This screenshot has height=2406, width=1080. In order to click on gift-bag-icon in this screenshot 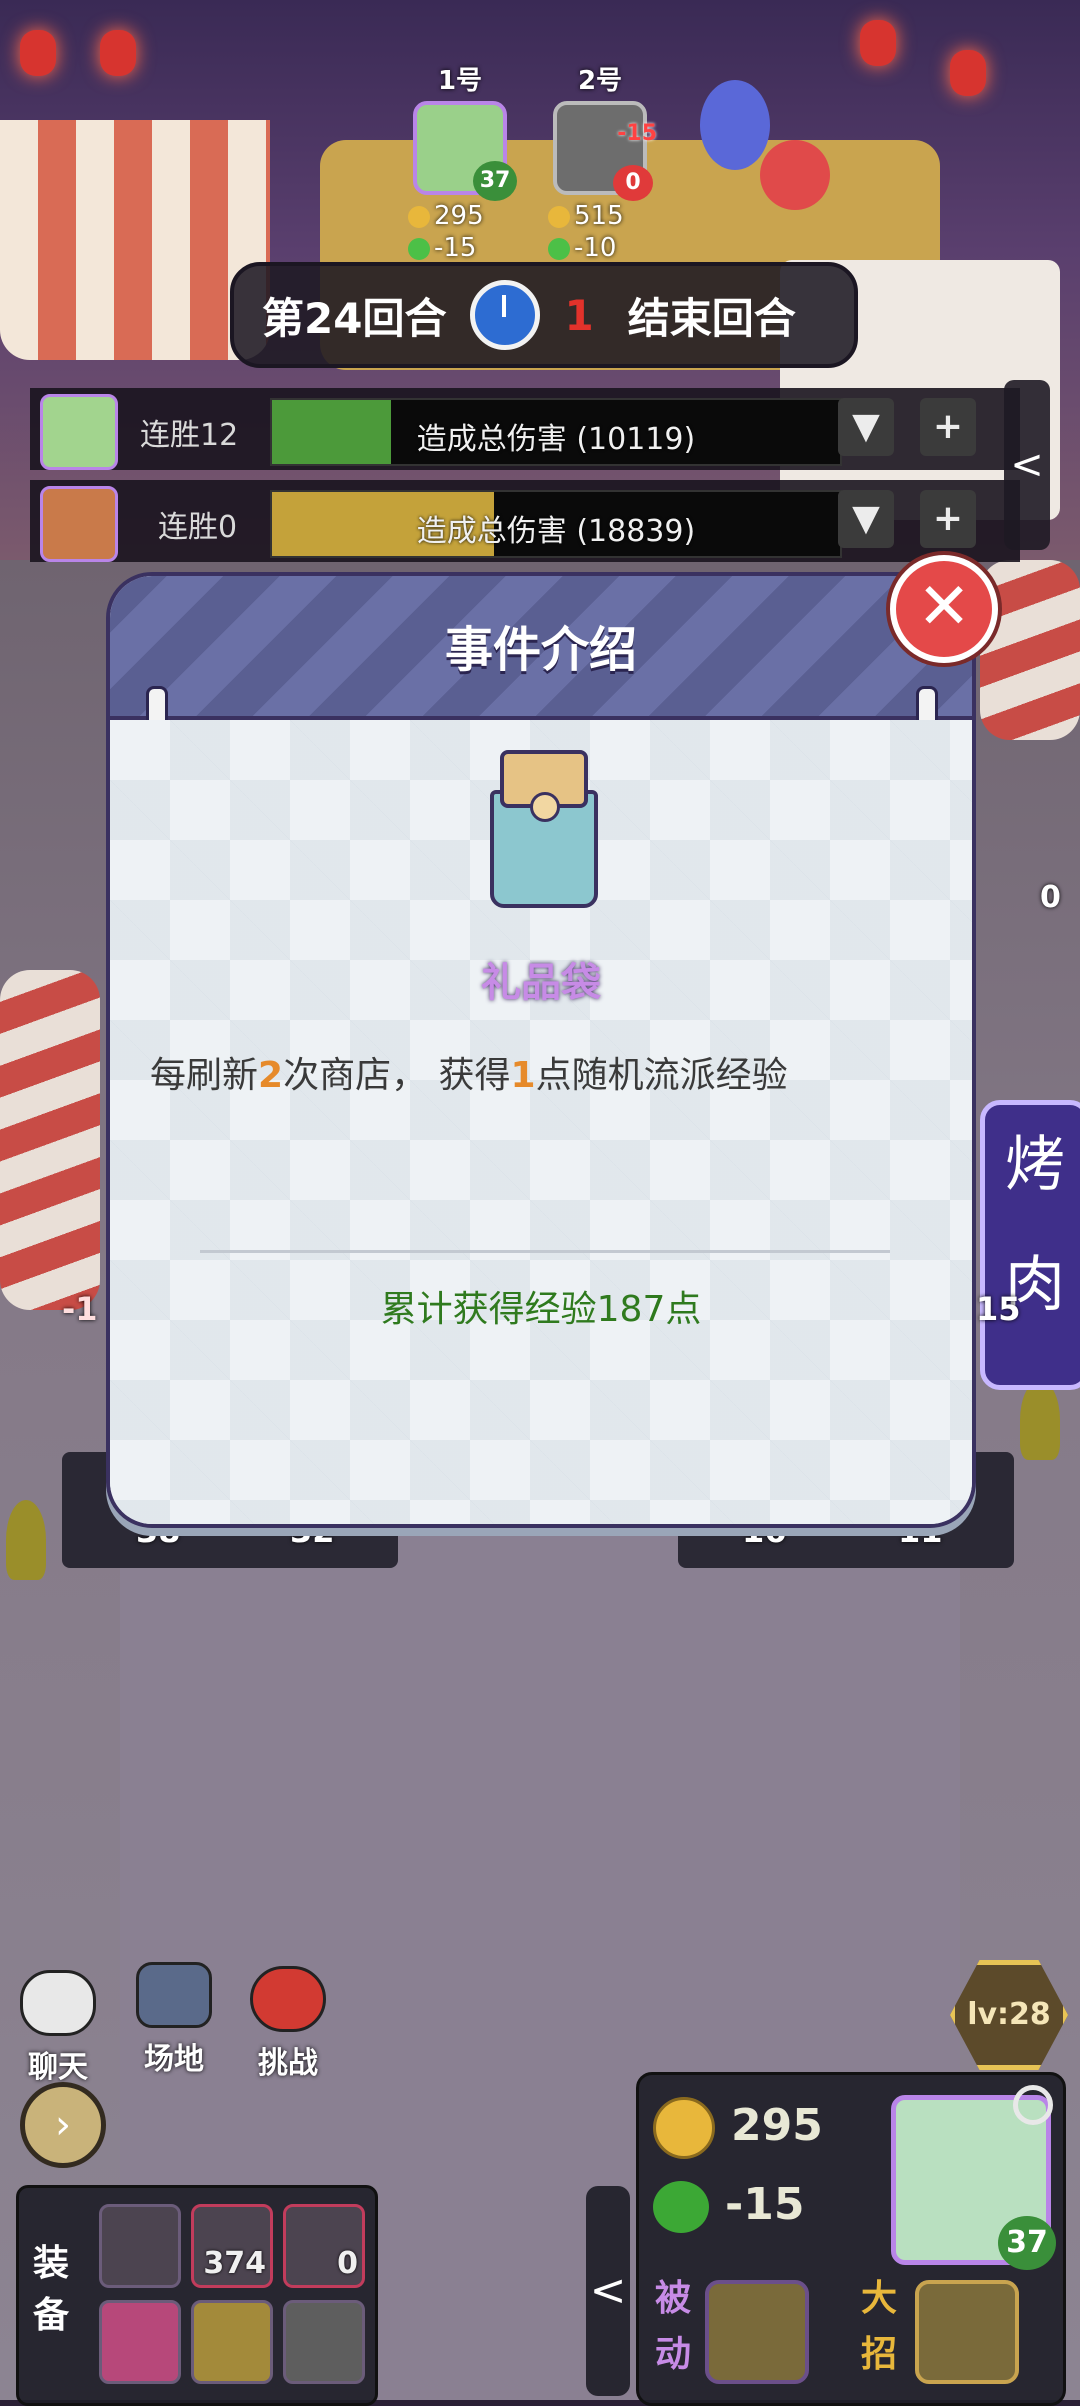, I will do `click(544, 829)`.